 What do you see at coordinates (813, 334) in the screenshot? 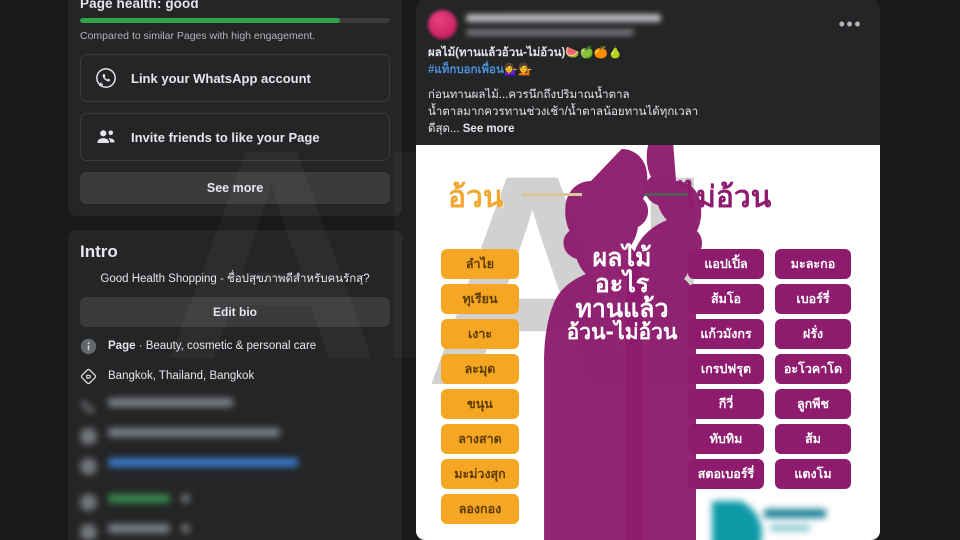
I see `nonfat-fruit-pill: ฝรั่ง` at bounding box center [813, 334].